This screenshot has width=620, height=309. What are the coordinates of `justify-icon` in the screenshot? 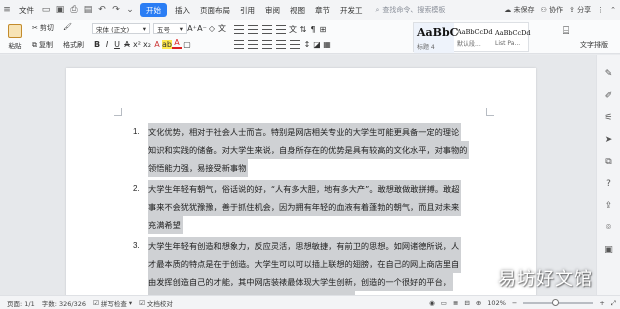 It's located at (281, 44).